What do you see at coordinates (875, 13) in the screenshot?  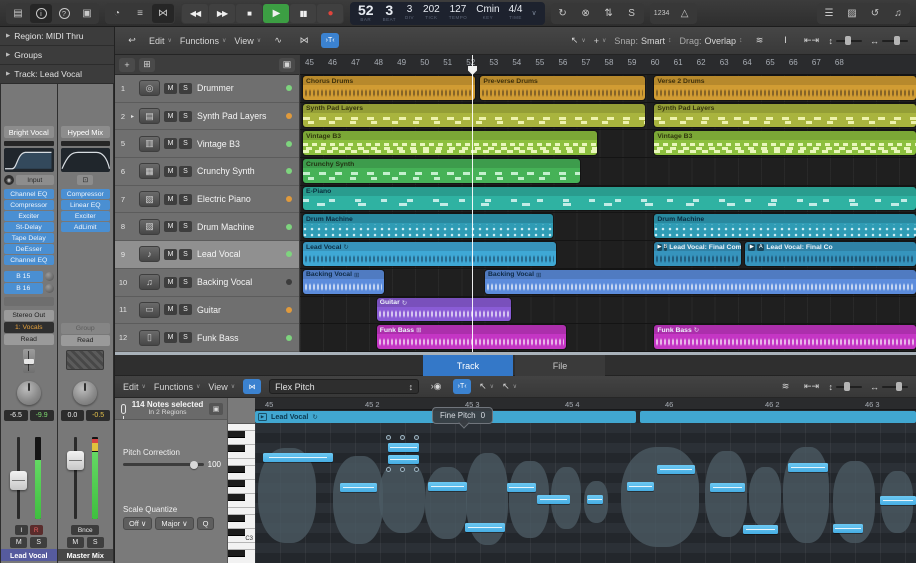 I see `apple-loops-icon: ↺` at bounding box center [875, 13].